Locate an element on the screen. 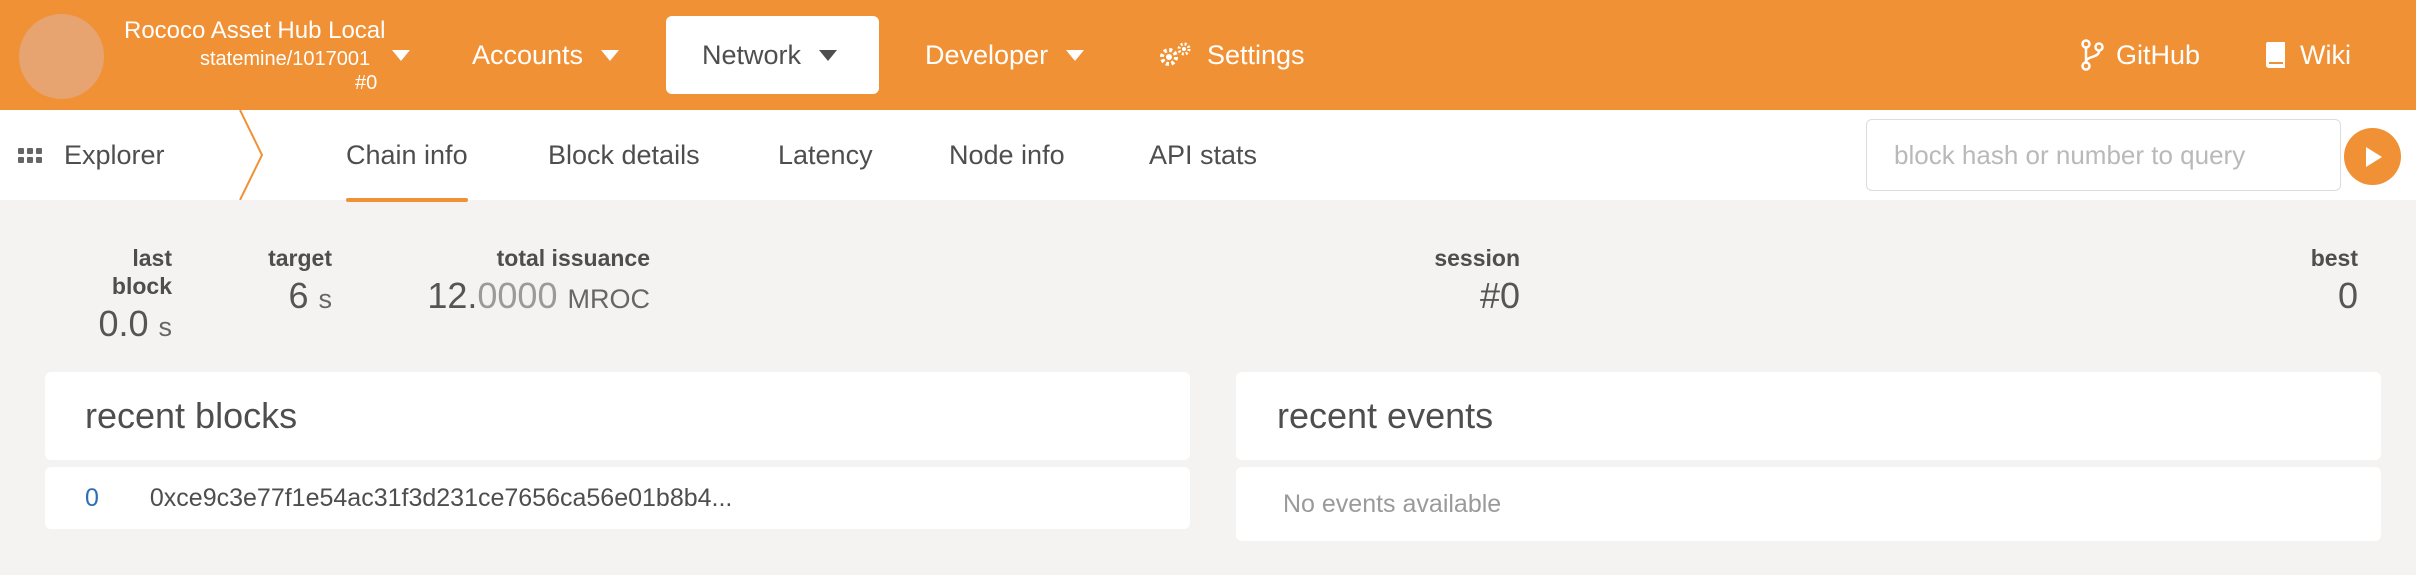  nav-developer-label: Developer is located at coordinates (987, 54).